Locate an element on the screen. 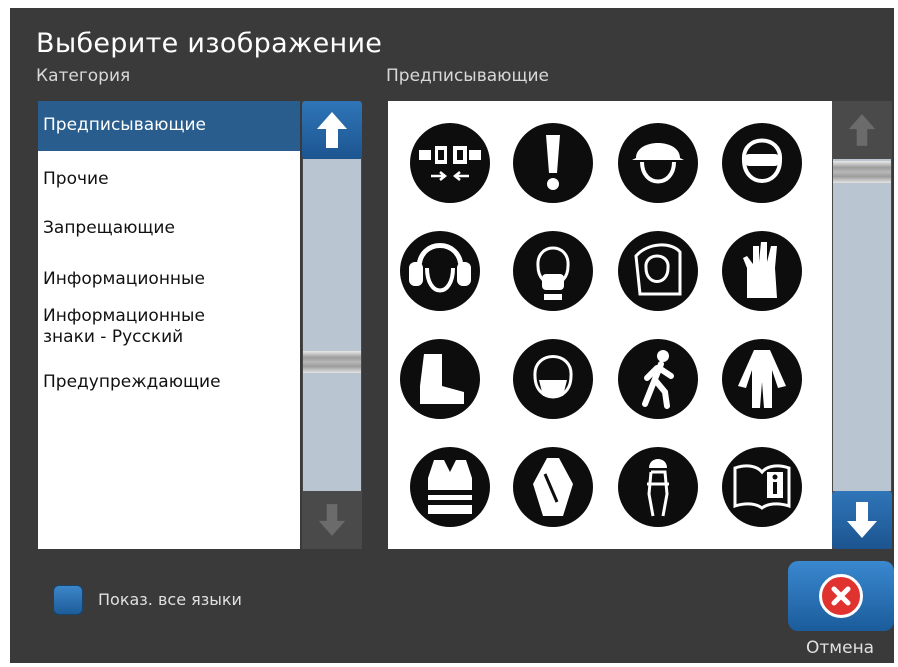 Image resolution: width=898 pixels, height=667 pixels. category-item-prescriptive: Предписывающие is located at coordinates (169, 126).